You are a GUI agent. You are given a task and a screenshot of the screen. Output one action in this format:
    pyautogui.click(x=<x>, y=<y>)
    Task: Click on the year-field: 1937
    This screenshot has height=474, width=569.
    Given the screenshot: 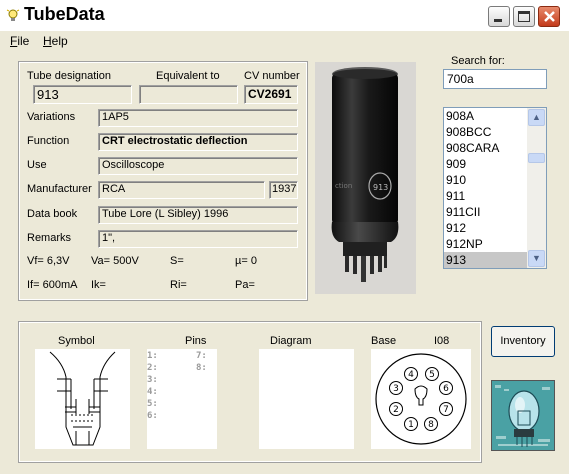 What is the action you would take?
    pyautogui.click(x=283, y=190)
    